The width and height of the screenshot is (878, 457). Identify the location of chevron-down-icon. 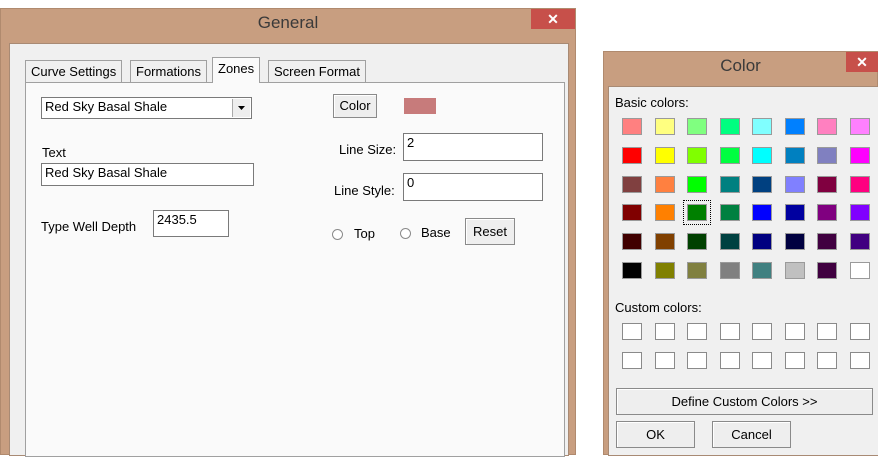
(241, 108).